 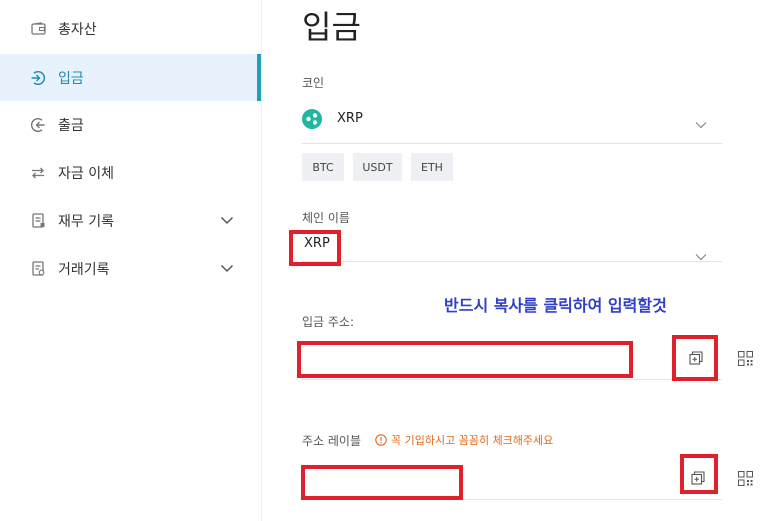 I want to click on address-highlight-box, so click(x=465, y=359).